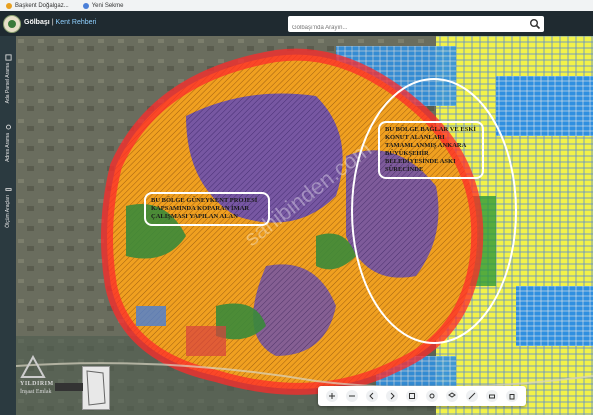  Describe the element at coordinates (412, 396) in the screenshot. I see `fullscreen-icon` at that location.